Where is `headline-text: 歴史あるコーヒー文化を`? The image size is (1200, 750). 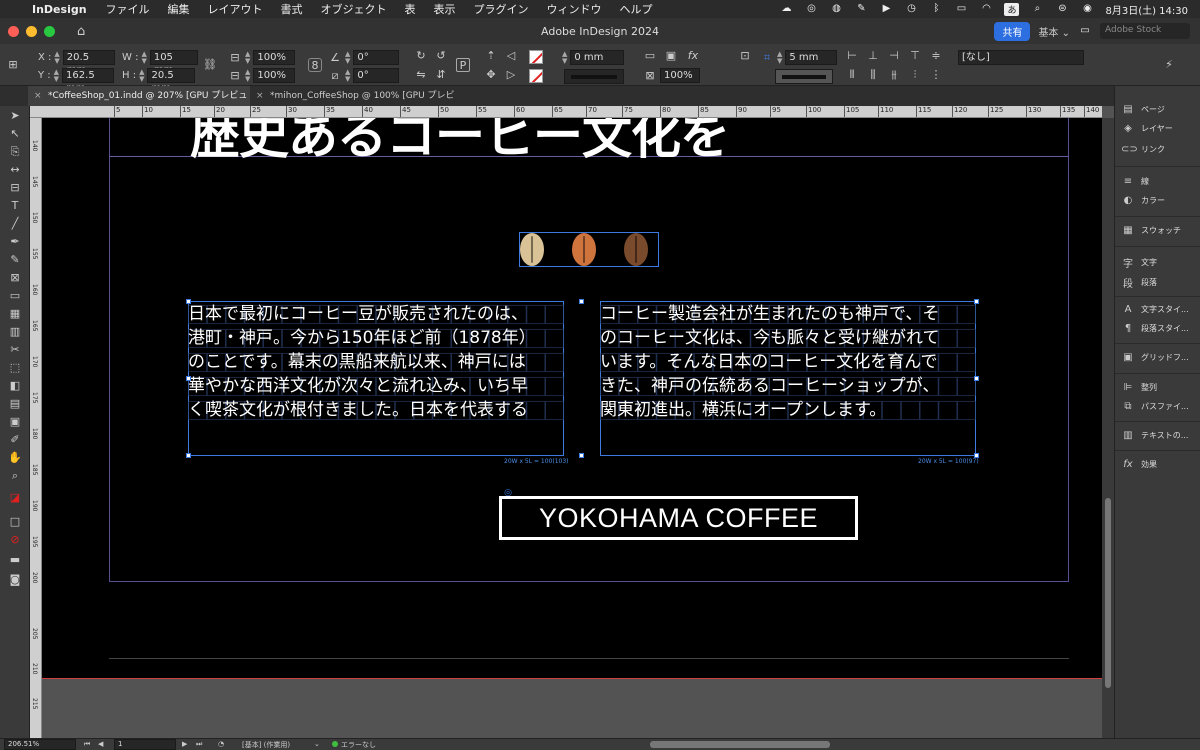
headline-text: 歴史あるコーヒー文化を is located at coordinates (460, 143).